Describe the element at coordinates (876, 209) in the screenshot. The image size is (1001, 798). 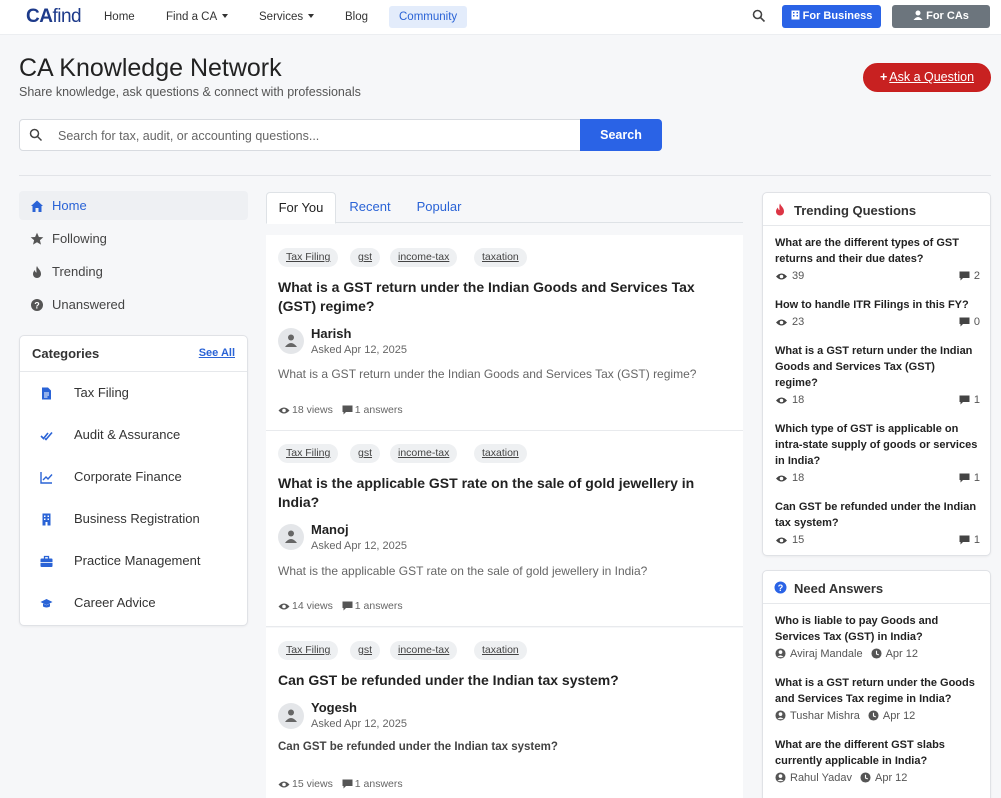
I see `trending-header: Trending Questions` at that location.